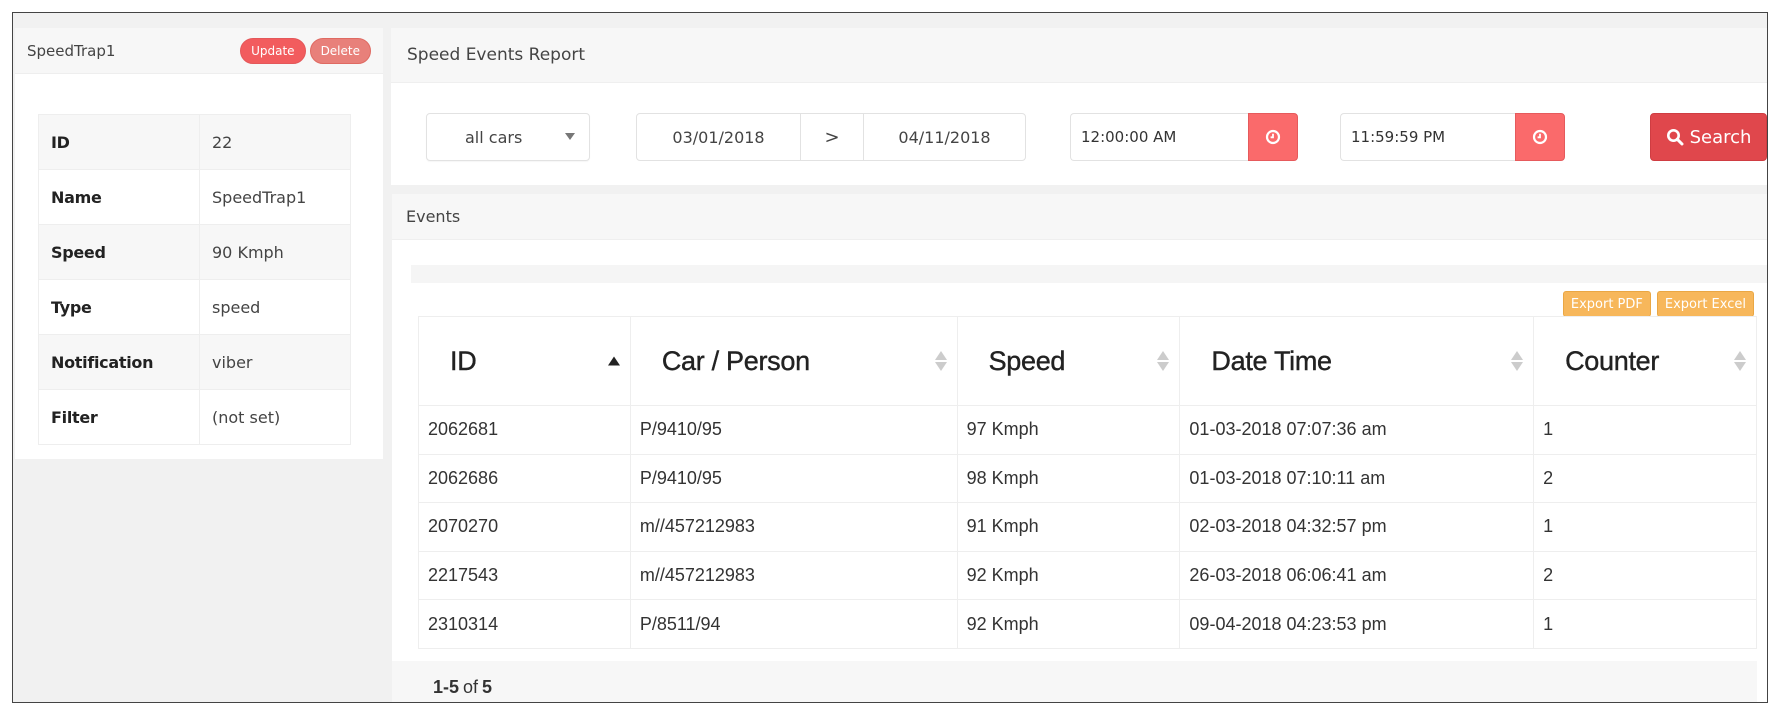 The image size is (1782, 720). Describe the element at coordinates (1705, 304) in the screenshot. I see `export-excel-button: Export Excel` at that location.